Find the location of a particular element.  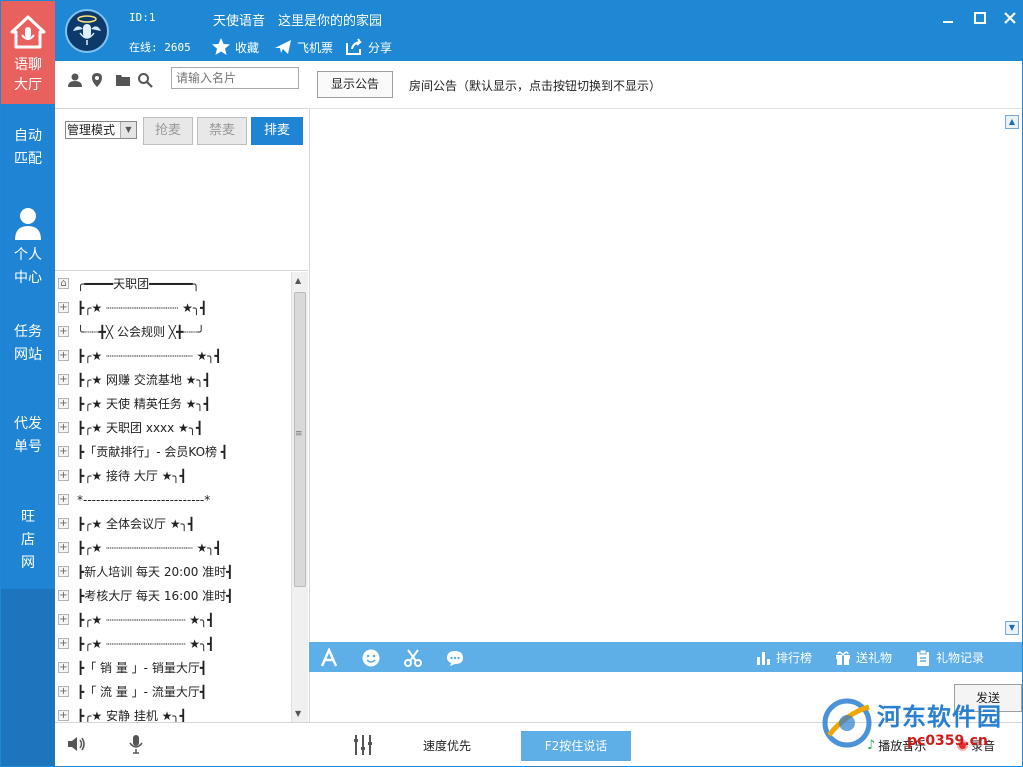

channel-name: ┣╭★ 天职团 xxxx ★╮┫ is located at coordinates (140, 428).